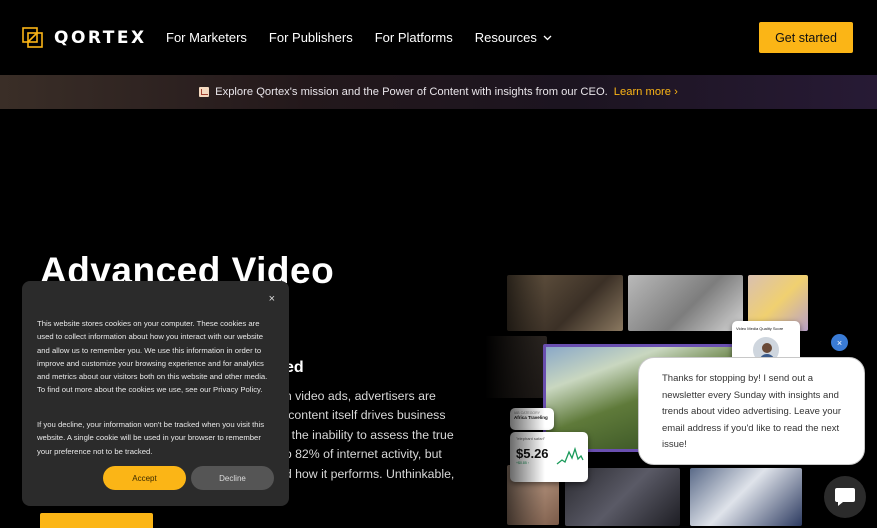 The height and width of the screenshot is (528, 877). What do you see at coordinates (144, 478) in the screenshot?
I see `cookie-accept-button: Accept` at bounding box center [144, 478].